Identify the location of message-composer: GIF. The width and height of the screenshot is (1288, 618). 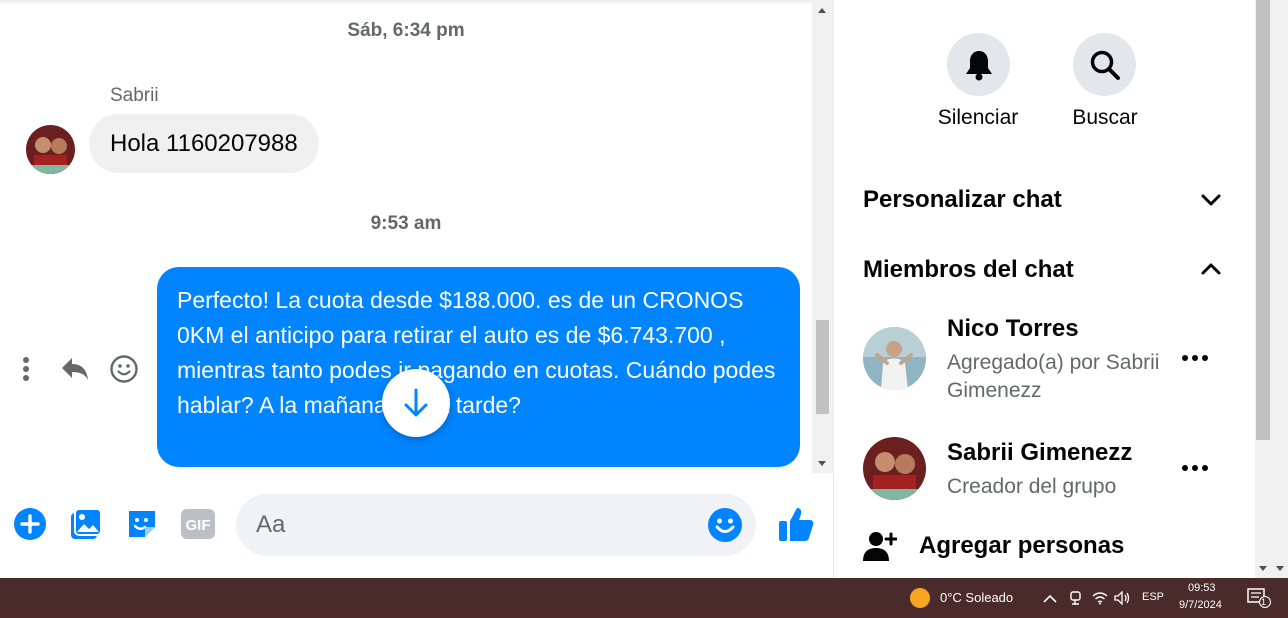
(417, 528).